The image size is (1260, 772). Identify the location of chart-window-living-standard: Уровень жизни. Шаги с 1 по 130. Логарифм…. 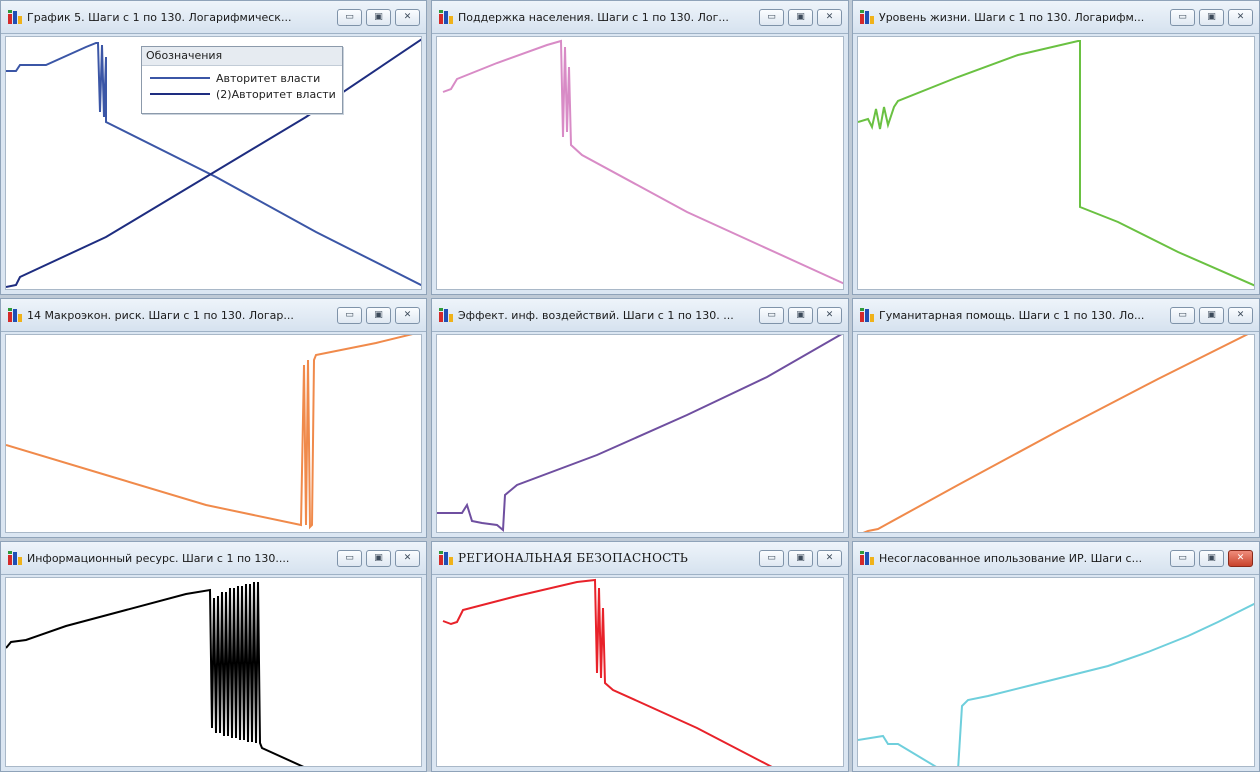
(1056, 147).